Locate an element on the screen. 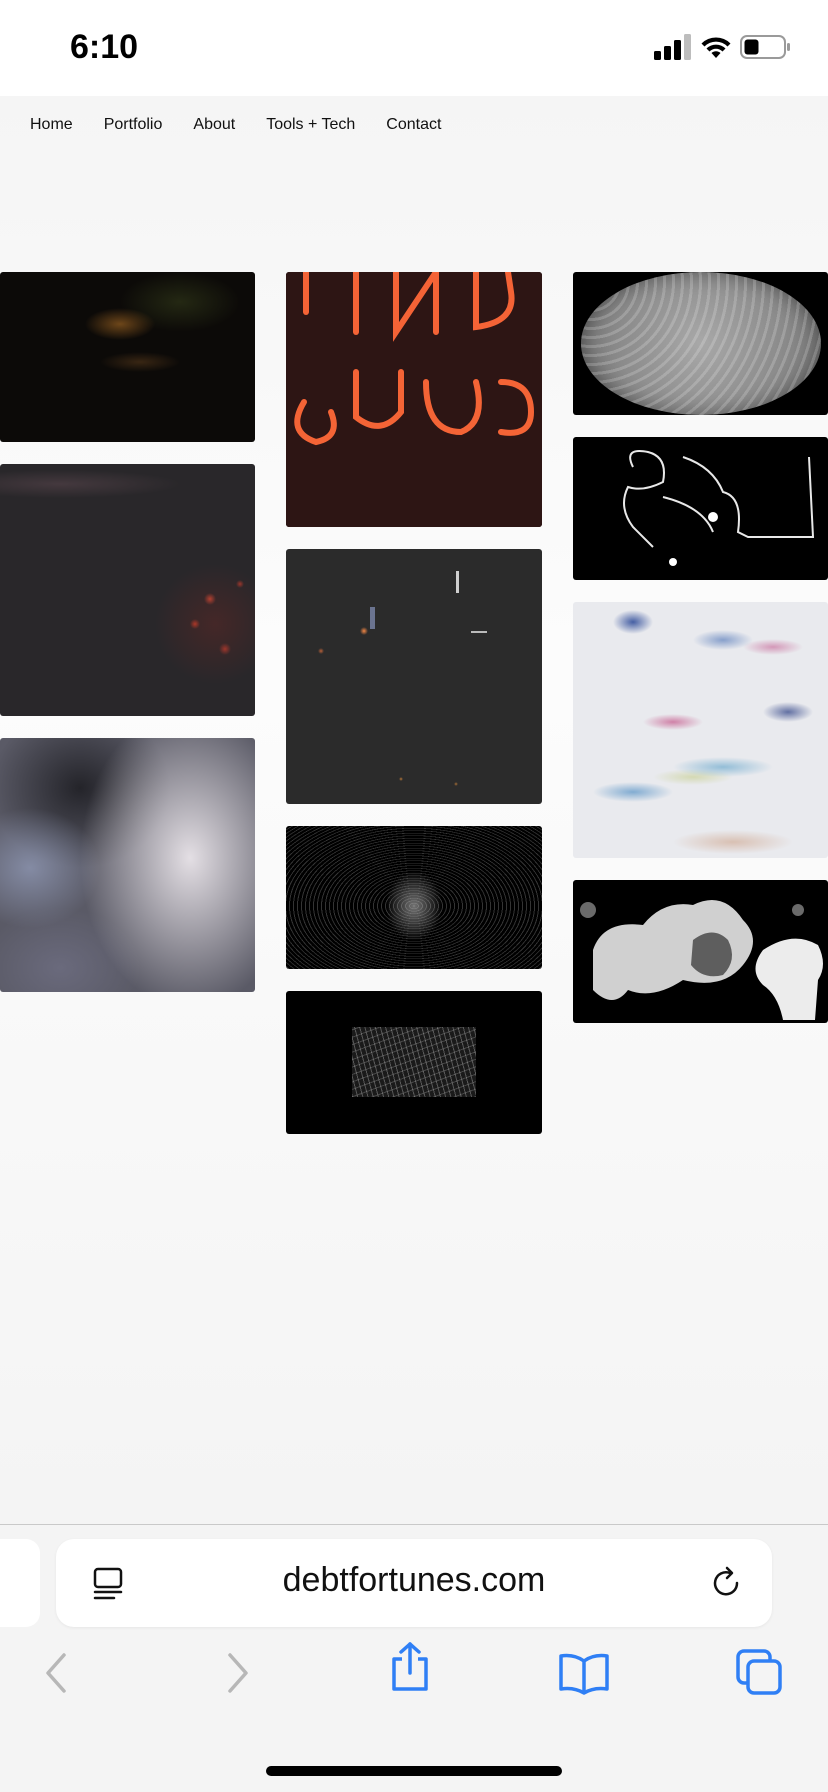 This screenshot has width=828, height=1792. dark-lights-photo is located at coordinates (414, 676).